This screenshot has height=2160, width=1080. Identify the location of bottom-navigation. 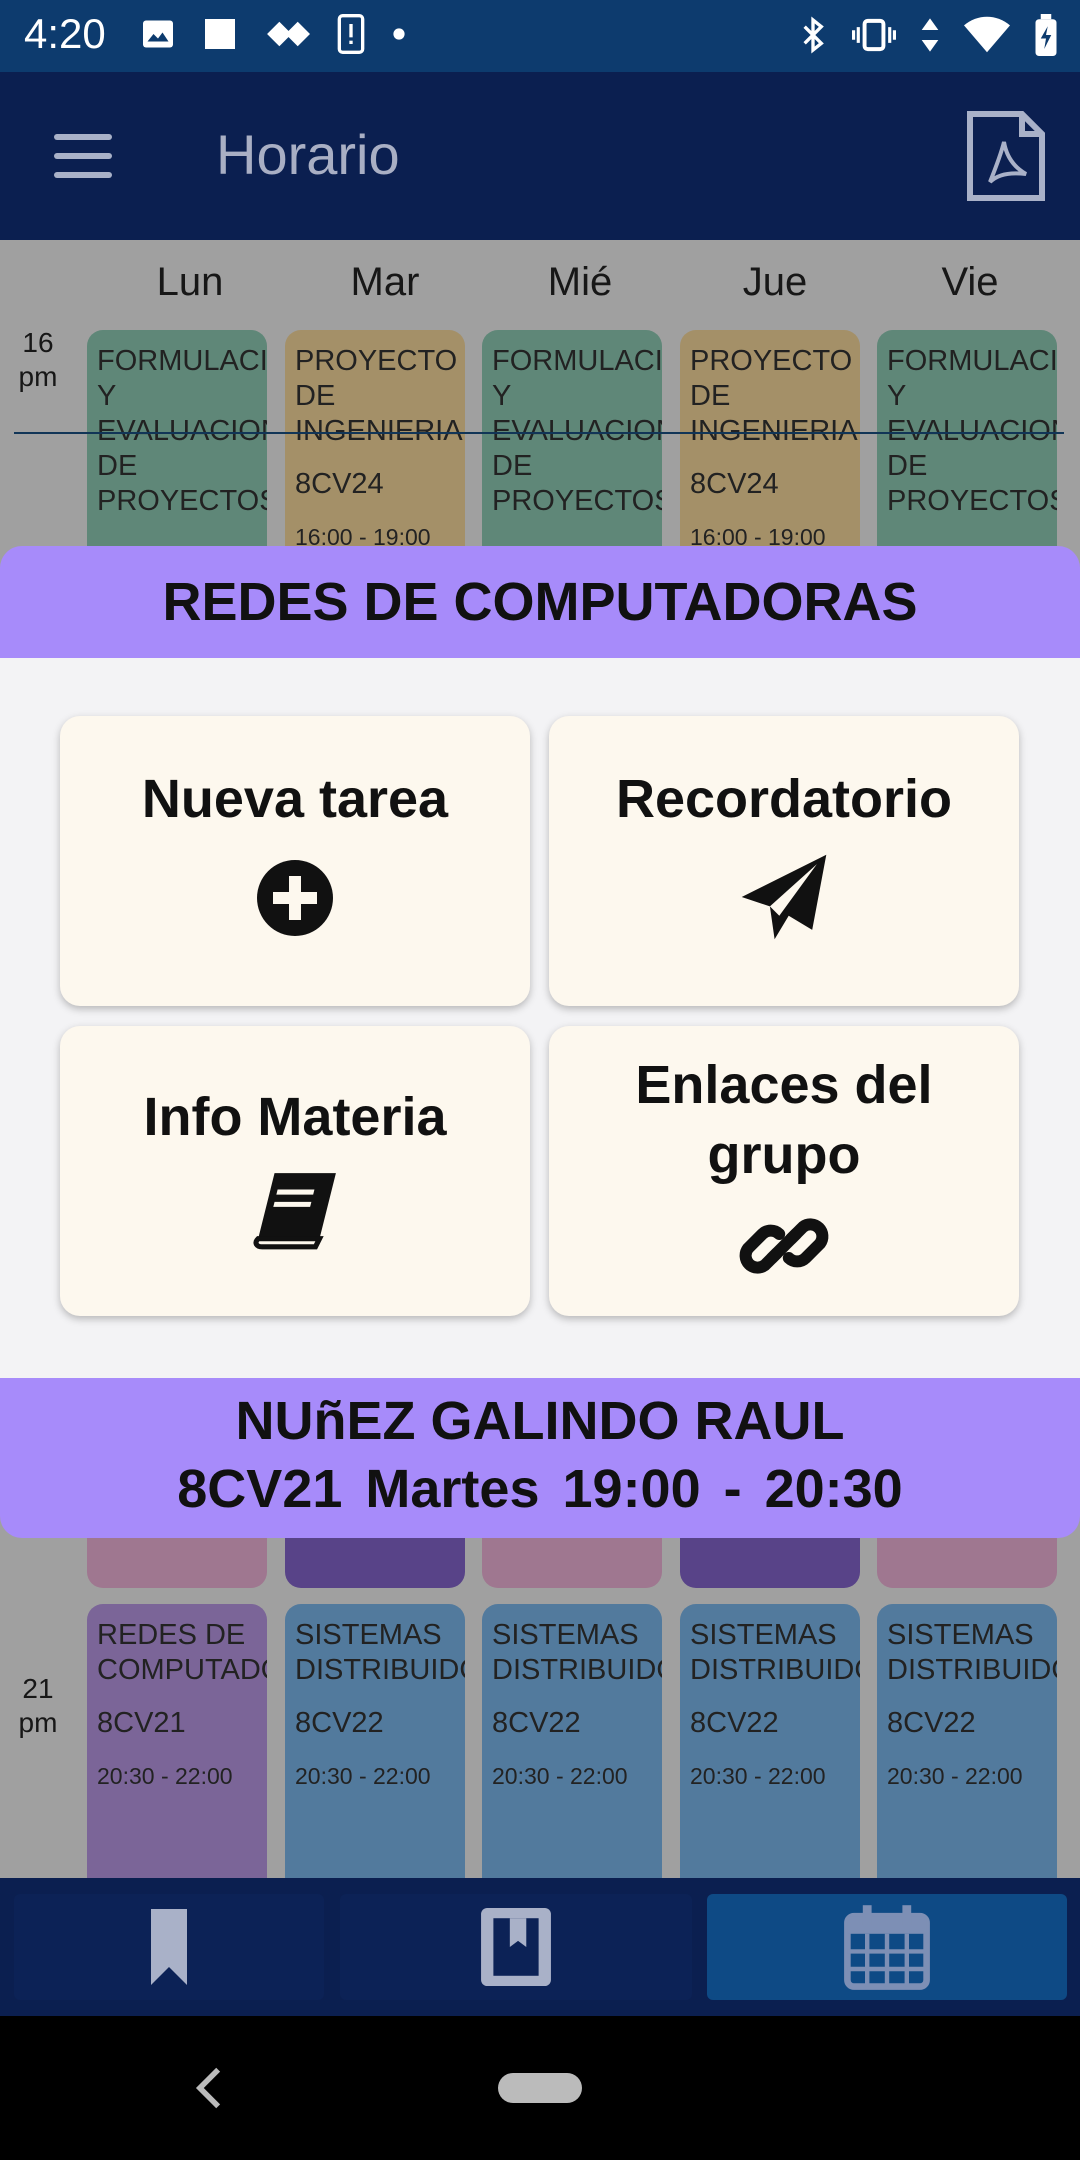
(540, 1947).